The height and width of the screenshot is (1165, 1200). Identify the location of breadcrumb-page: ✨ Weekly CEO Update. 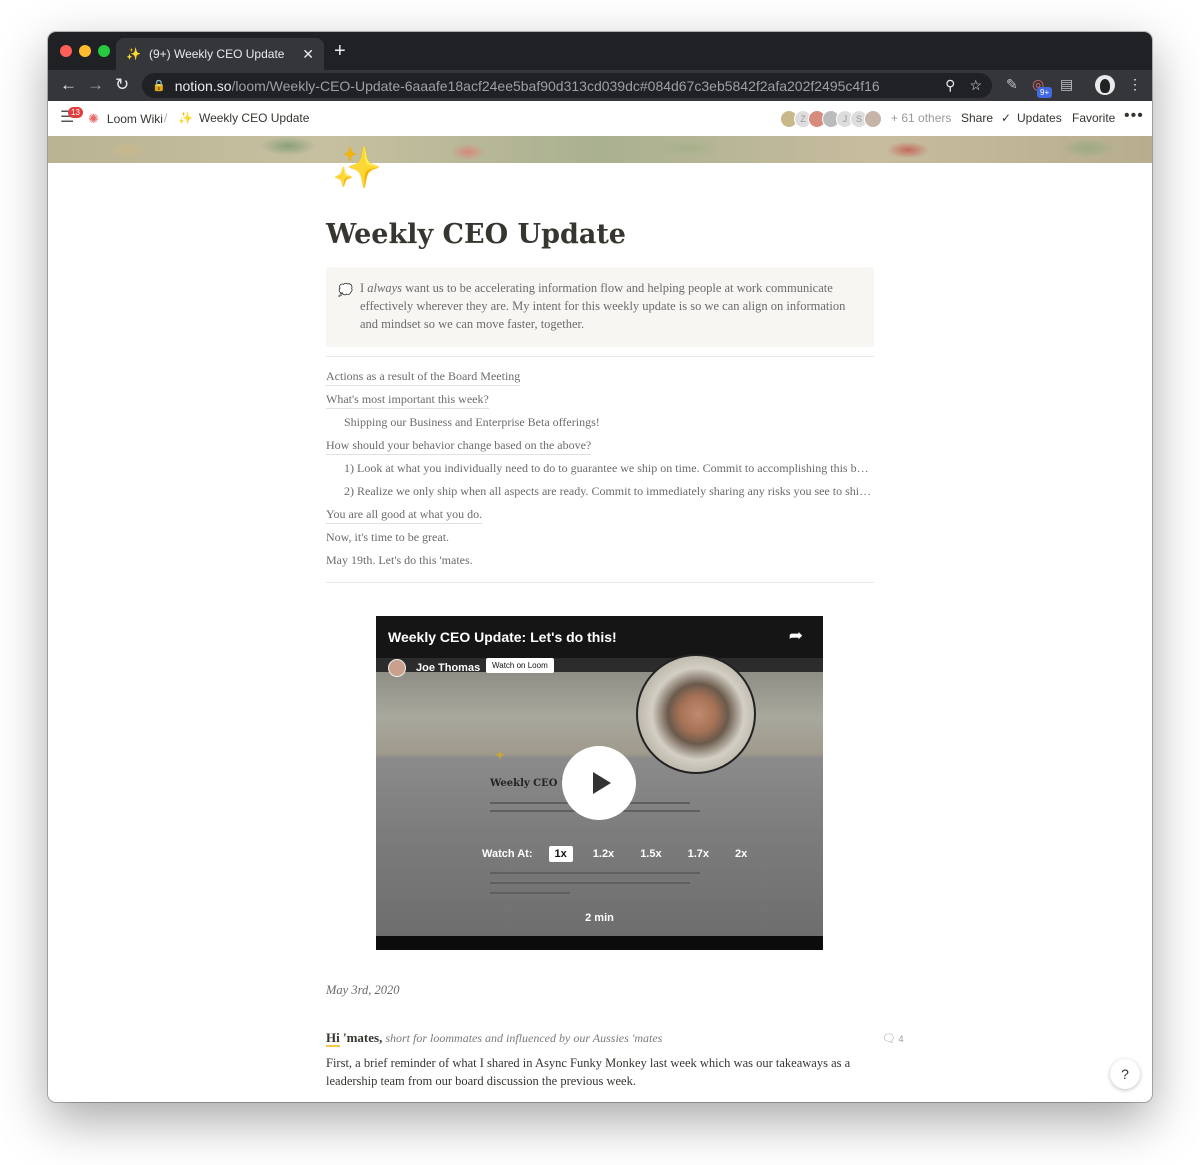
(243, 118).